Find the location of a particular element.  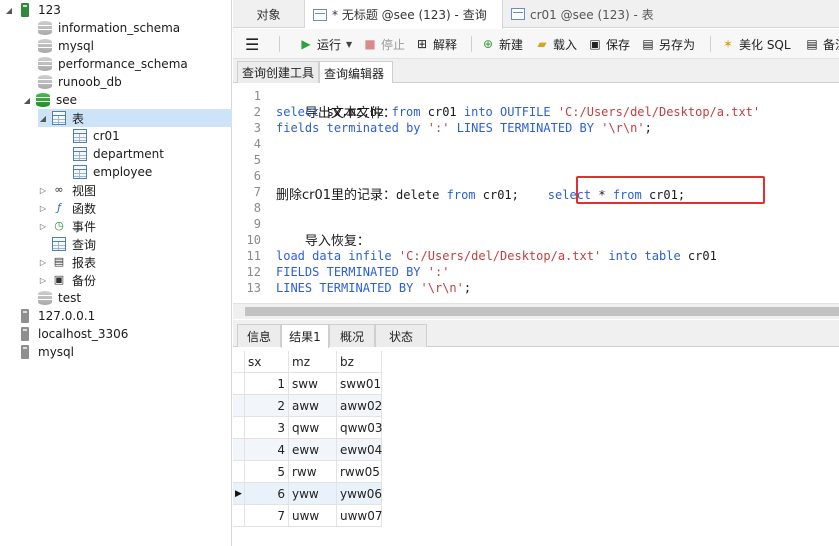

cell-mz: eww is located at coordinates (313, 450).